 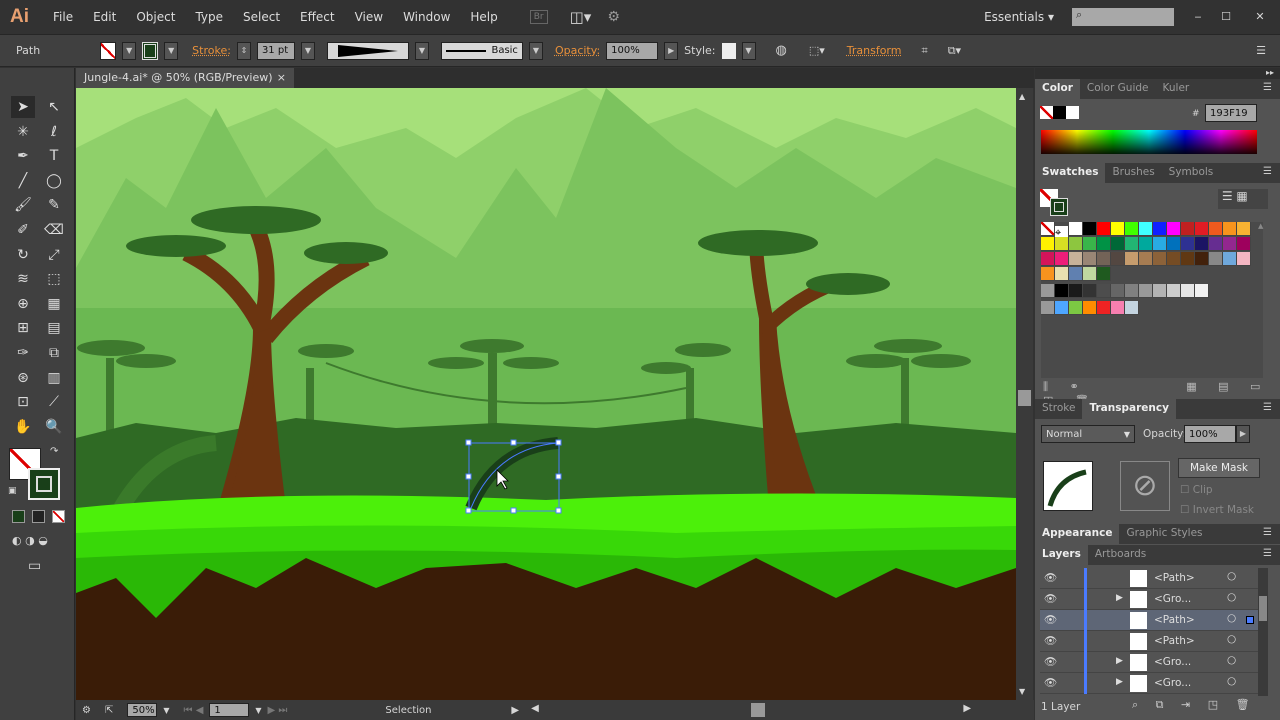 What do you see at coordinates (54, 132) in the screenshot?
I see `lasso-tool-icon: ℓ` at bounding box center [54, 132].